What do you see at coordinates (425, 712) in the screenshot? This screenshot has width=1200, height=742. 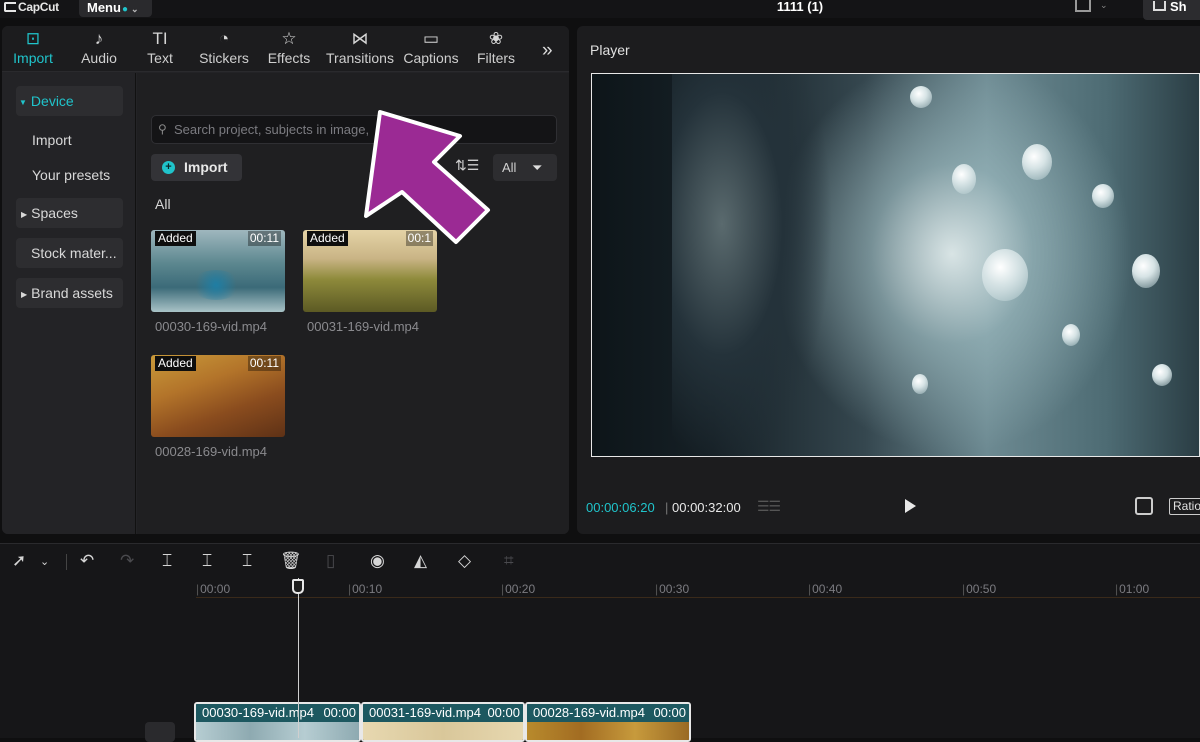 I see `clip-name: 00031-169-vid.mp4` at bounding box center [425, 712].